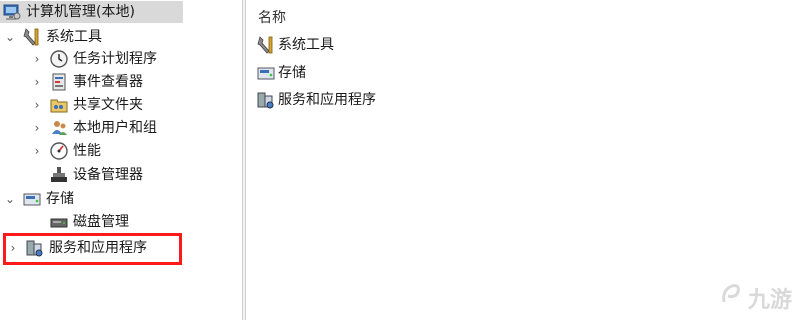 The width and height of the screenshot is (800, 320). What do you see at coordinates (327, 100) in the screenshot?
I see `list-item-label: 服务和应用程序` at bounding box center [327, 100].